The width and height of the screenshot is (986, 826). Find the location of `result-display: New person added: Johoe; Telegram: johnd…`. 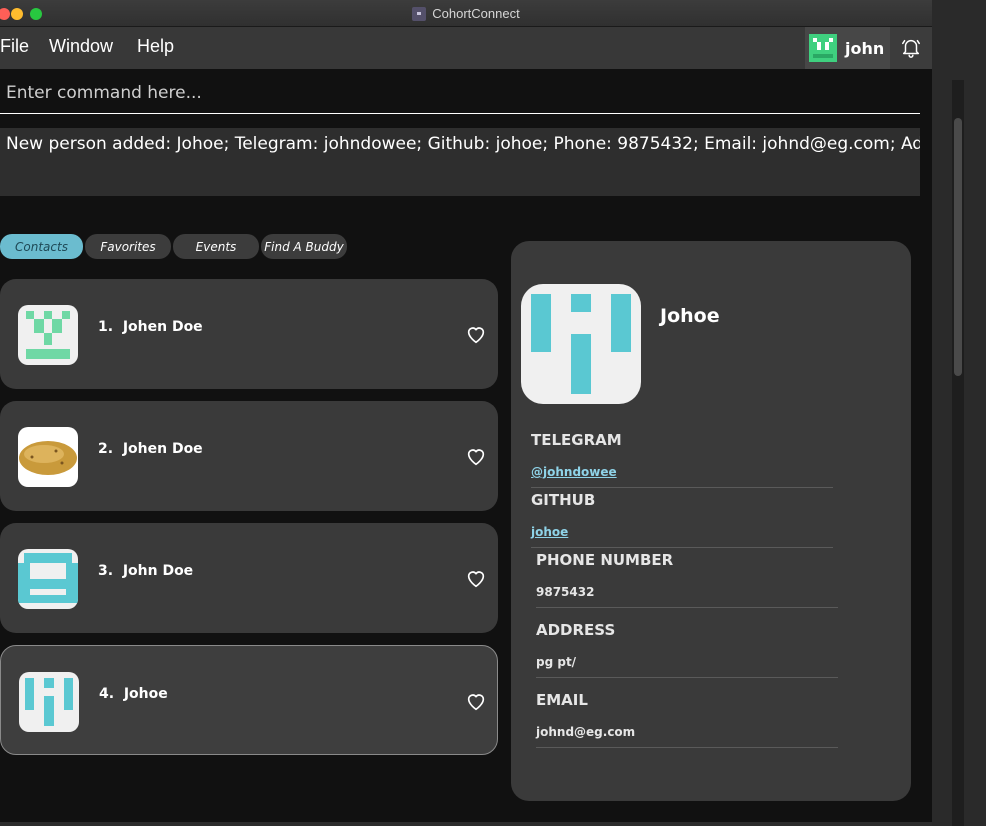

result-display: New person added: Johoe; Telegram: johnd… is located at coordinates (460, 162).